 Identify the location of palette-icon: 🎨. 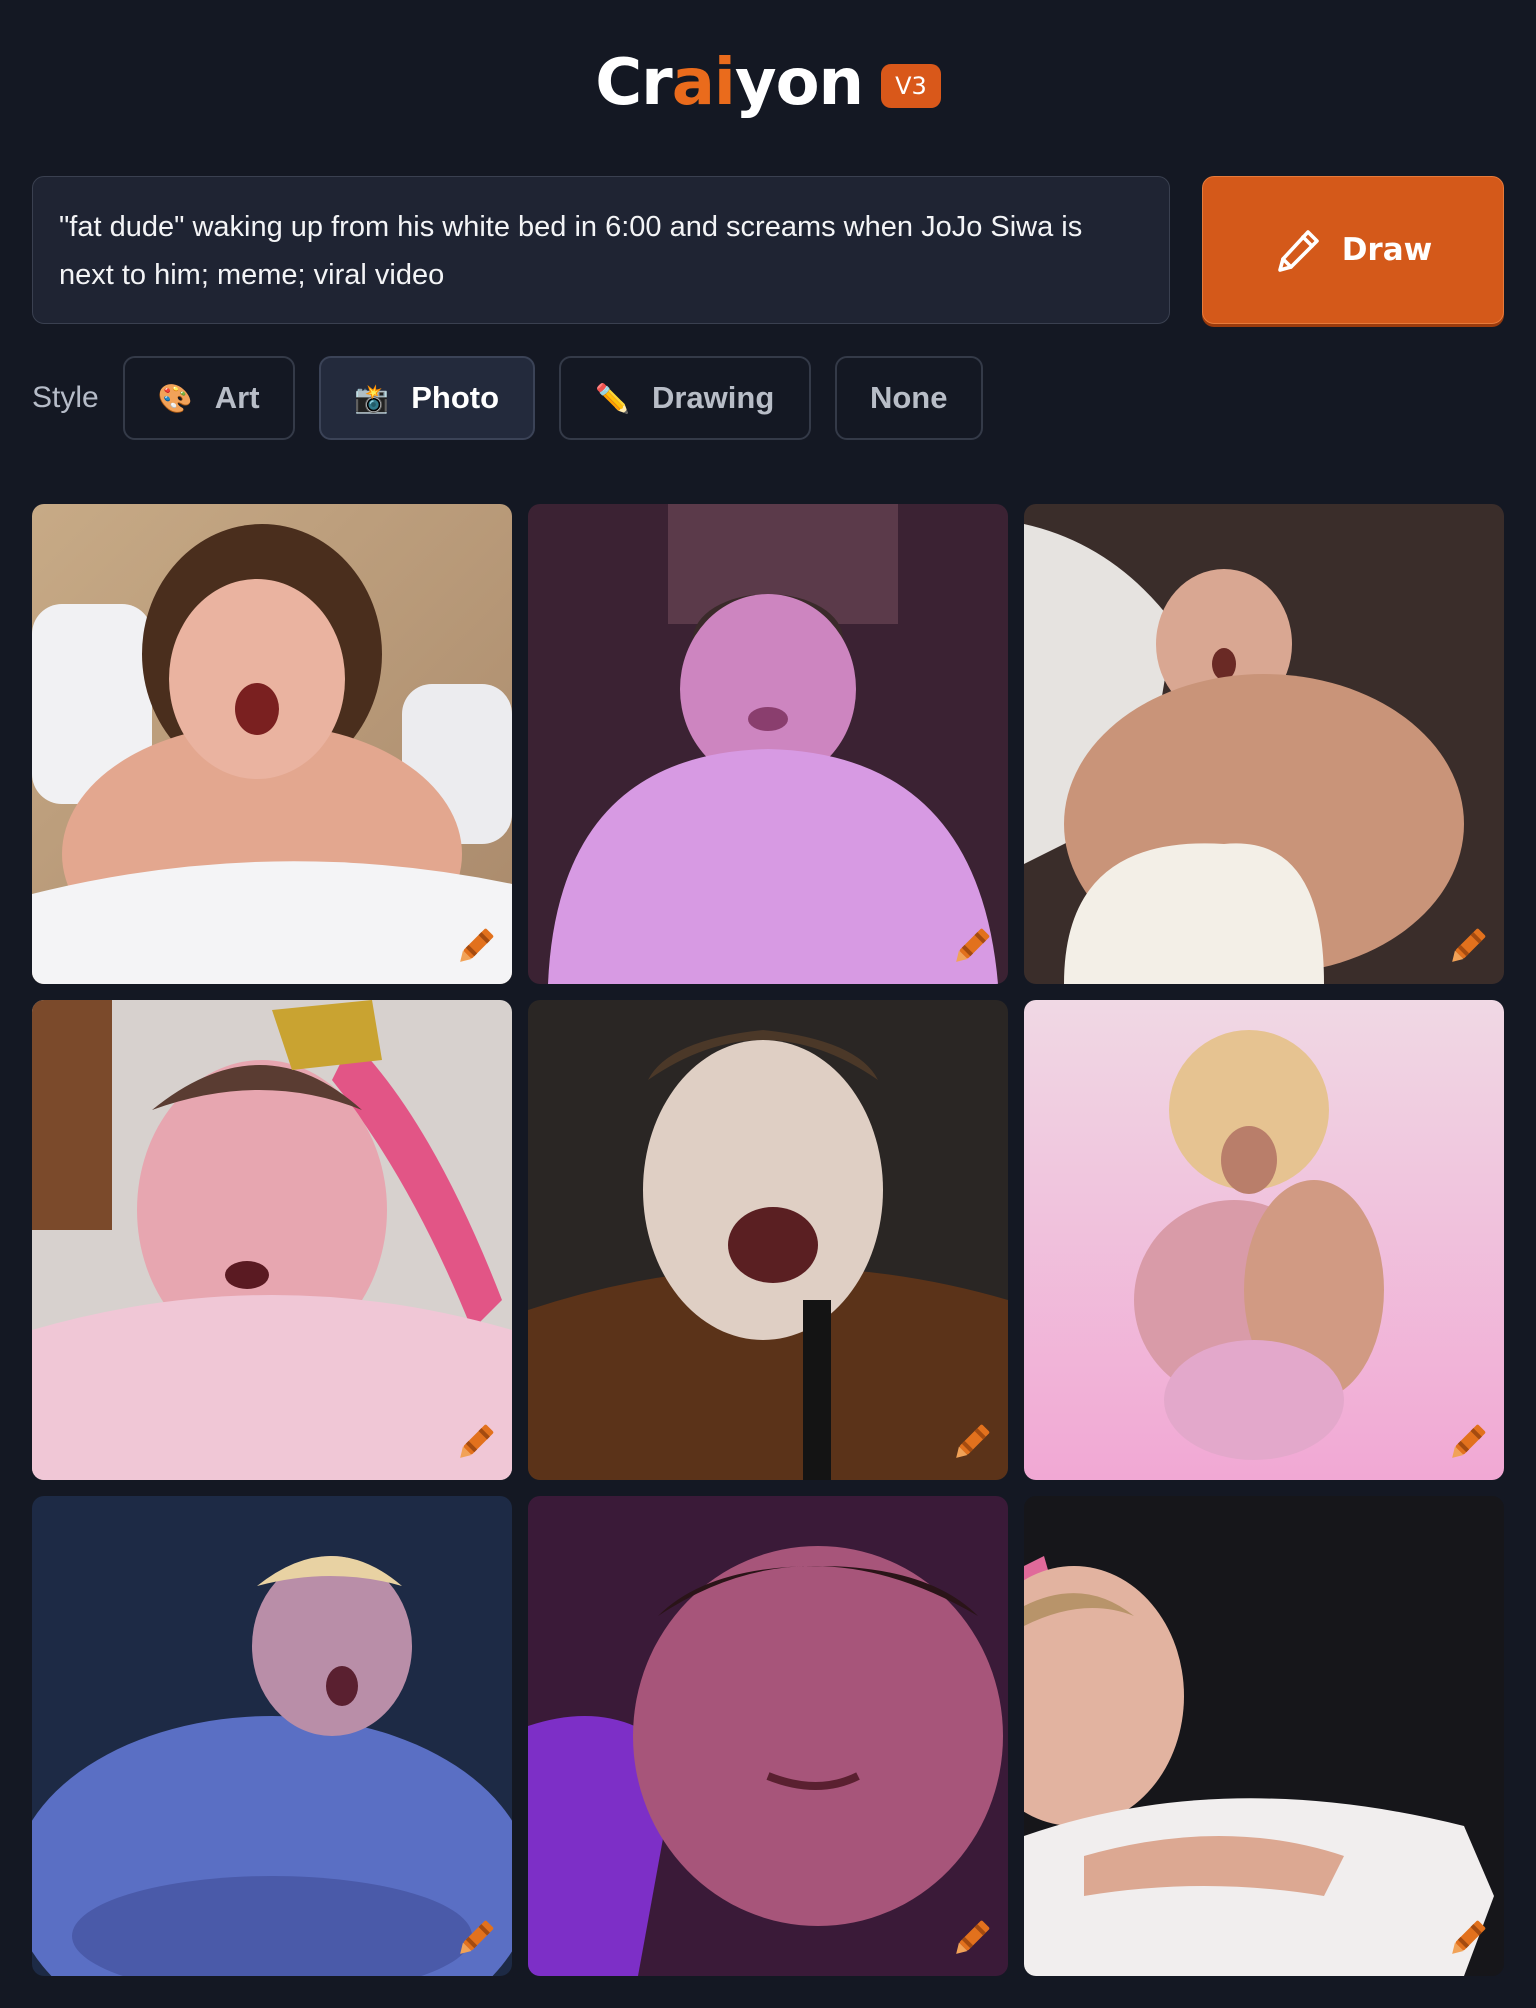
(175, 398).